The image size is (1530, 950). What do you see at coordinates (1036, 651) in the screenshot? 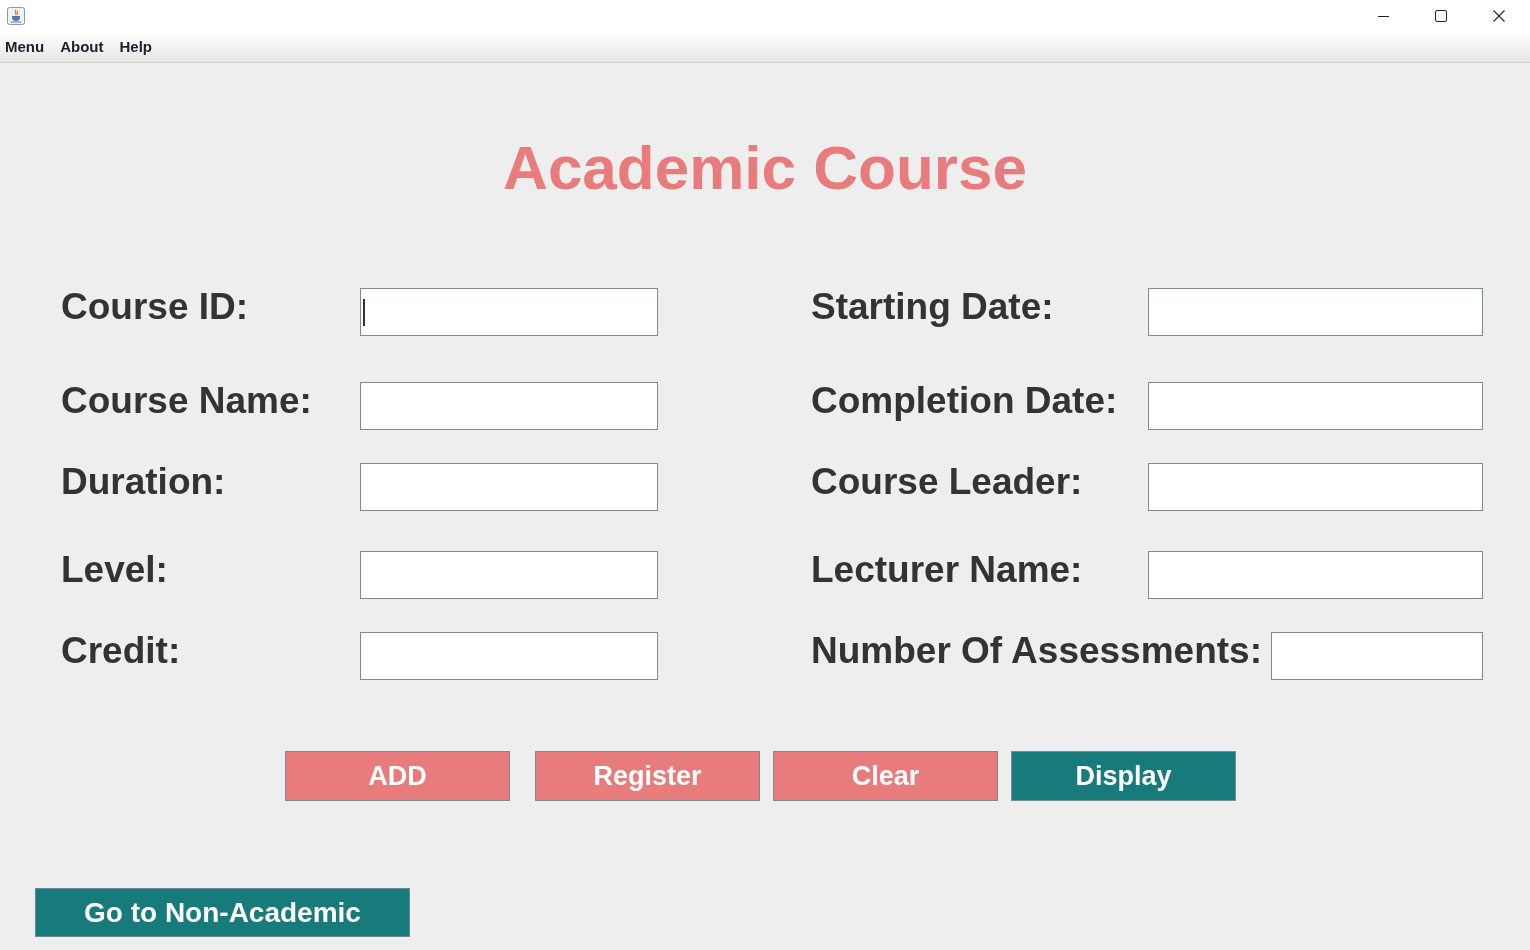
I see `field-label: Number Of Assessments:` at bounding box center [1036, 651].